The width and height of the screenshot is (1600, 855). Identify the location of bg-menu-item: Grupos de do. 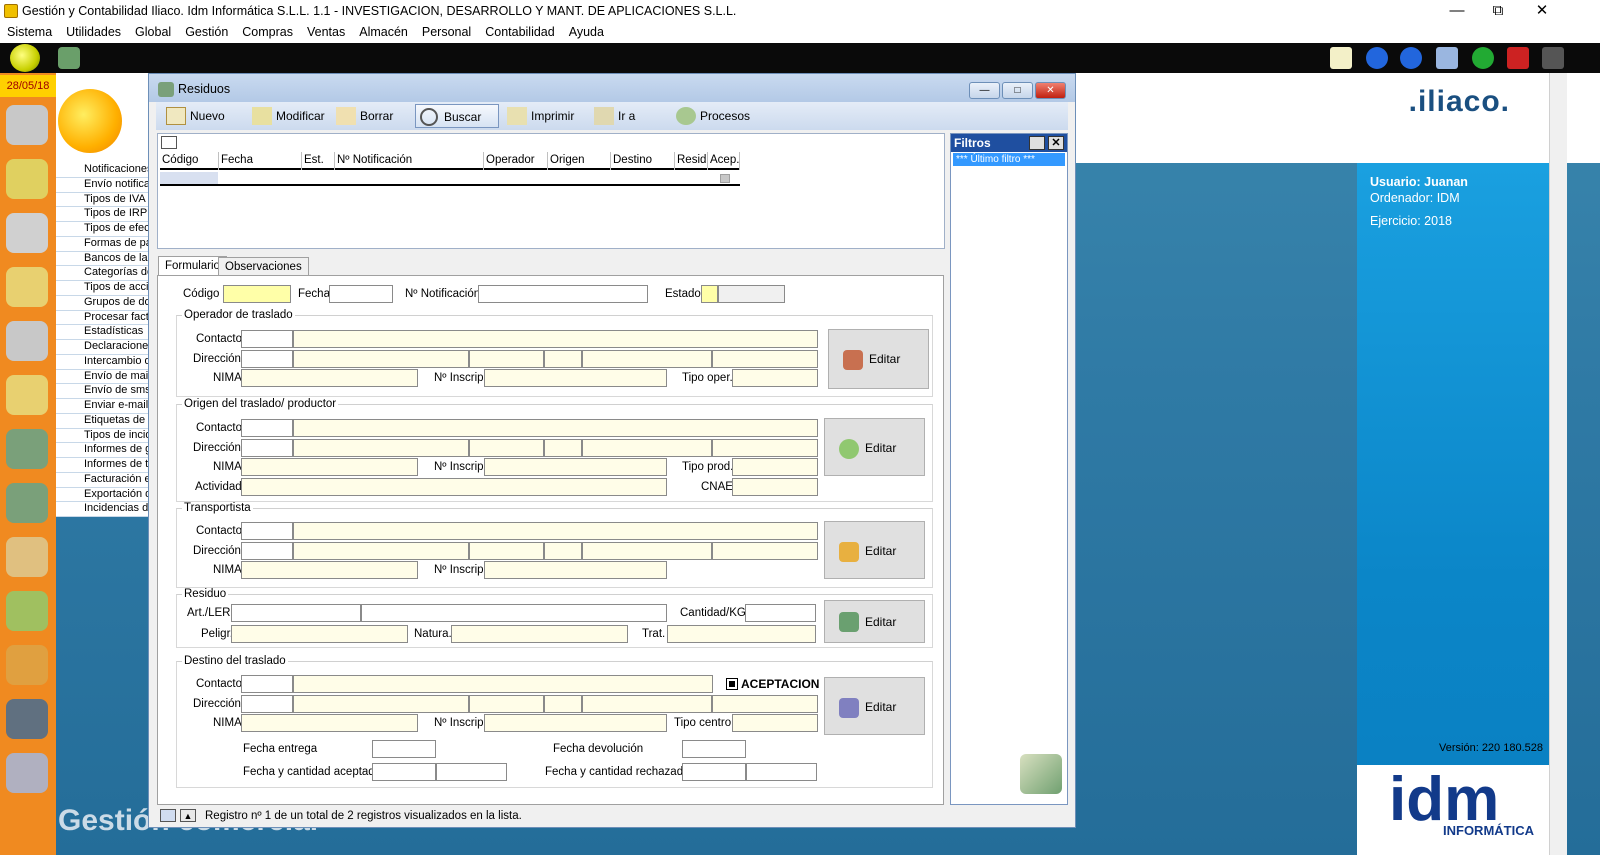
(102, 303).